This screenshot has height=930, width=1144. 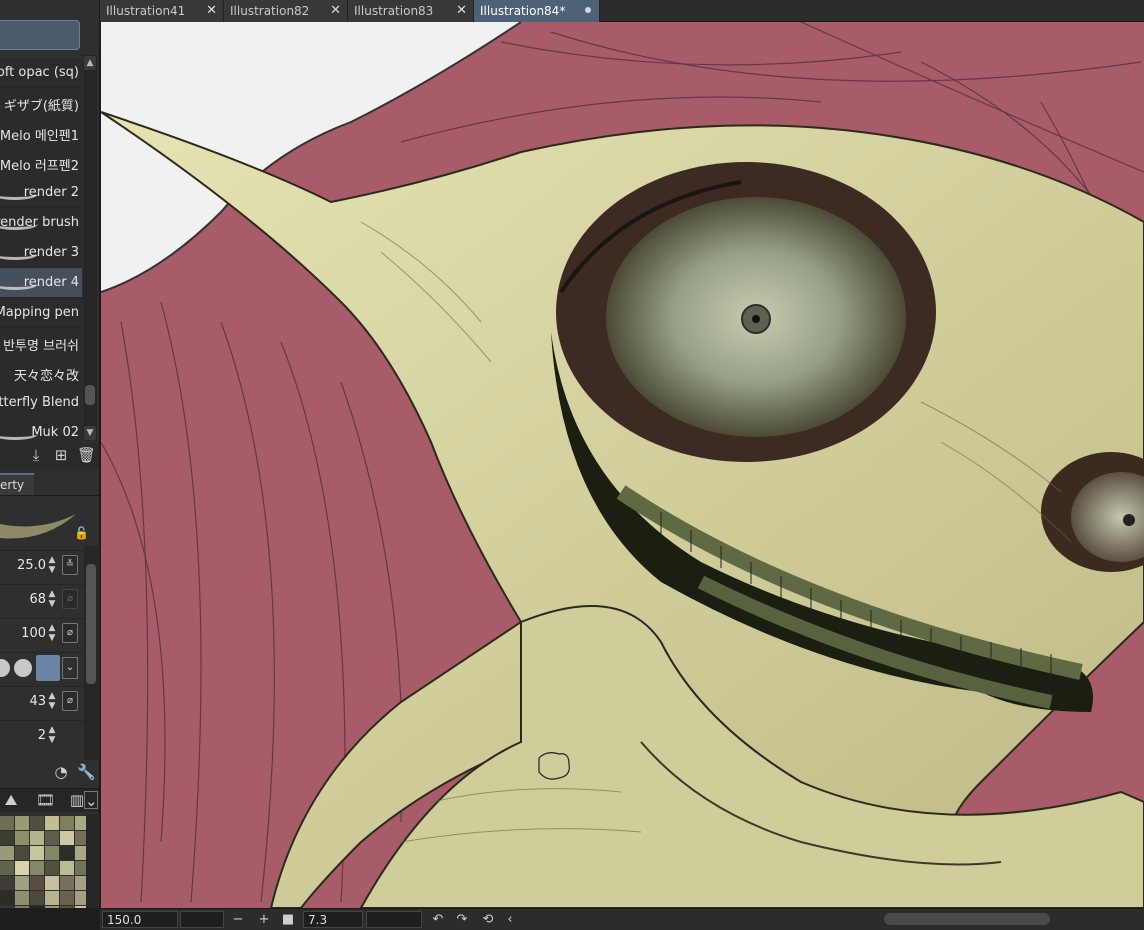 I want to click on zoom-field: 150.0, so click(x=140, y=919).